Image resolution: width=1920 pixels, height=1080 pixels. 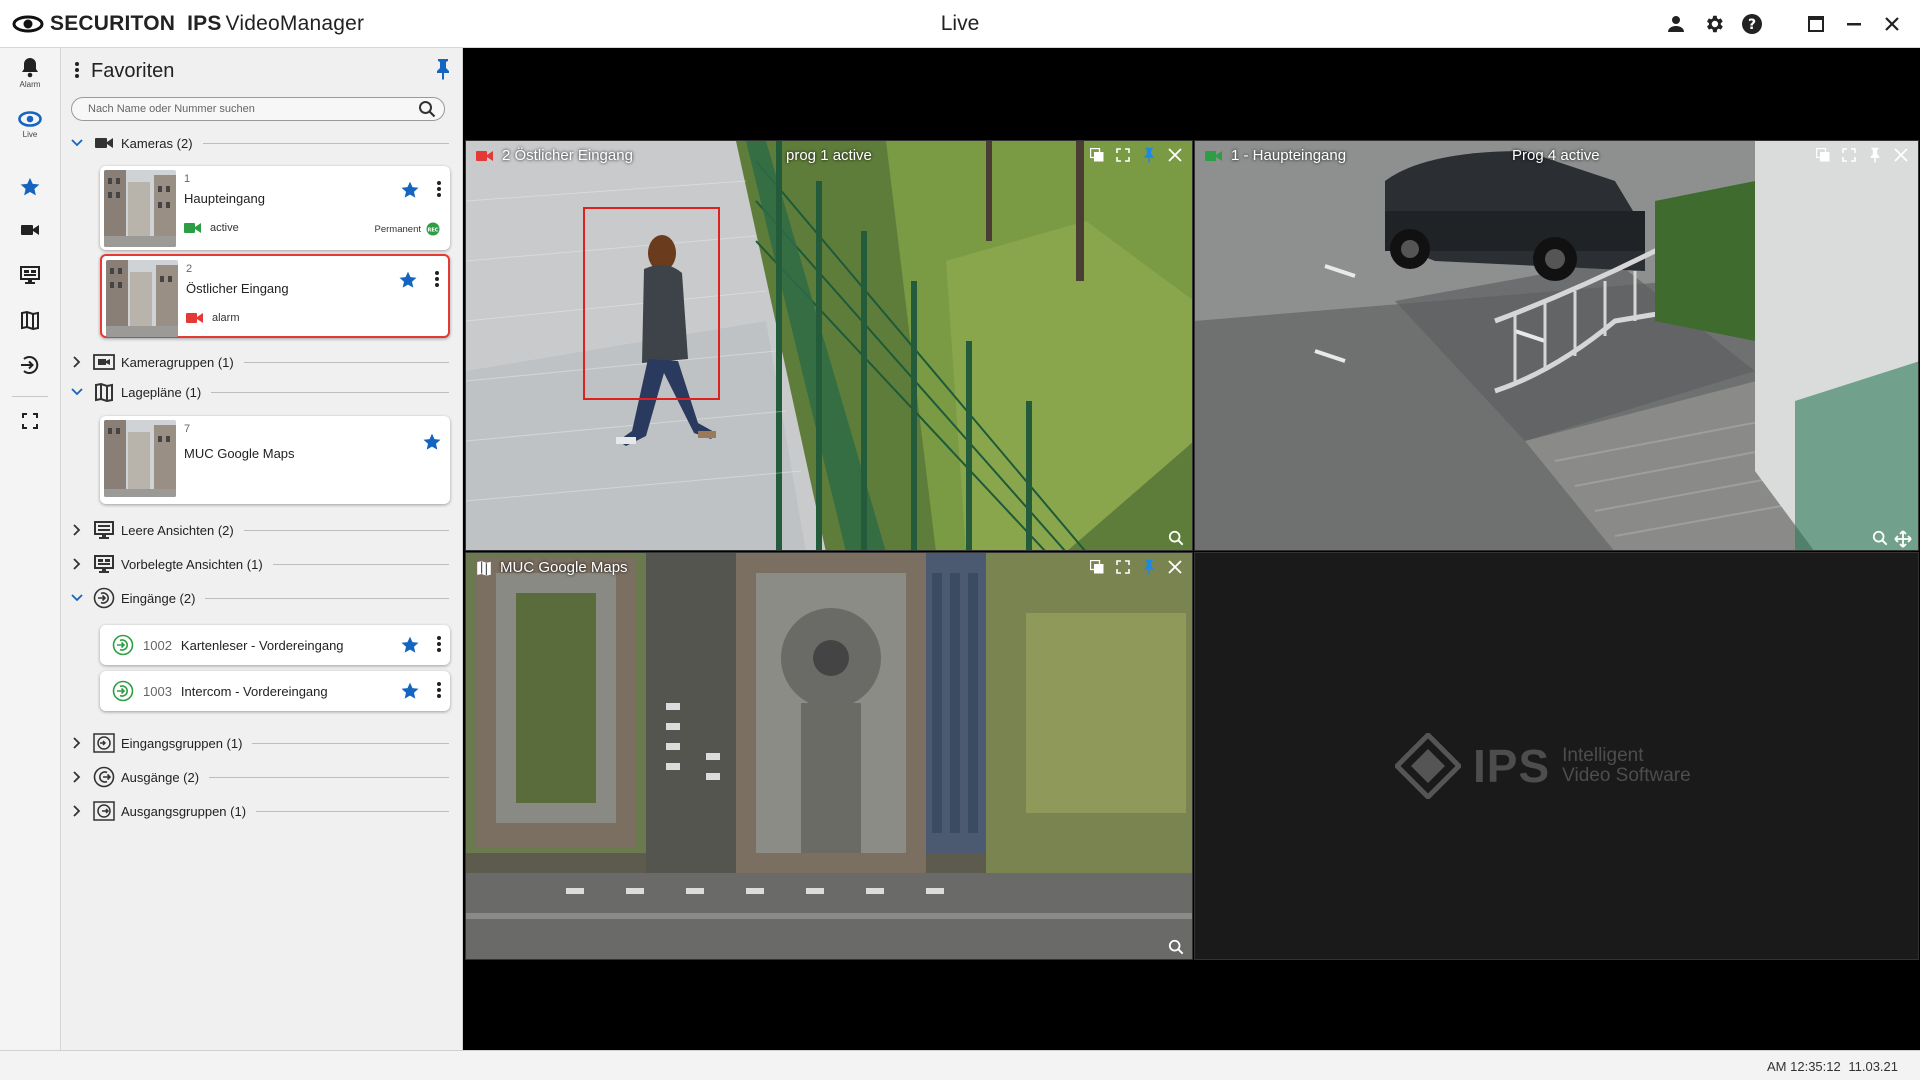 I want to click on tile-overlay-text: Prog 4 active, so click(x=1556, y=155).